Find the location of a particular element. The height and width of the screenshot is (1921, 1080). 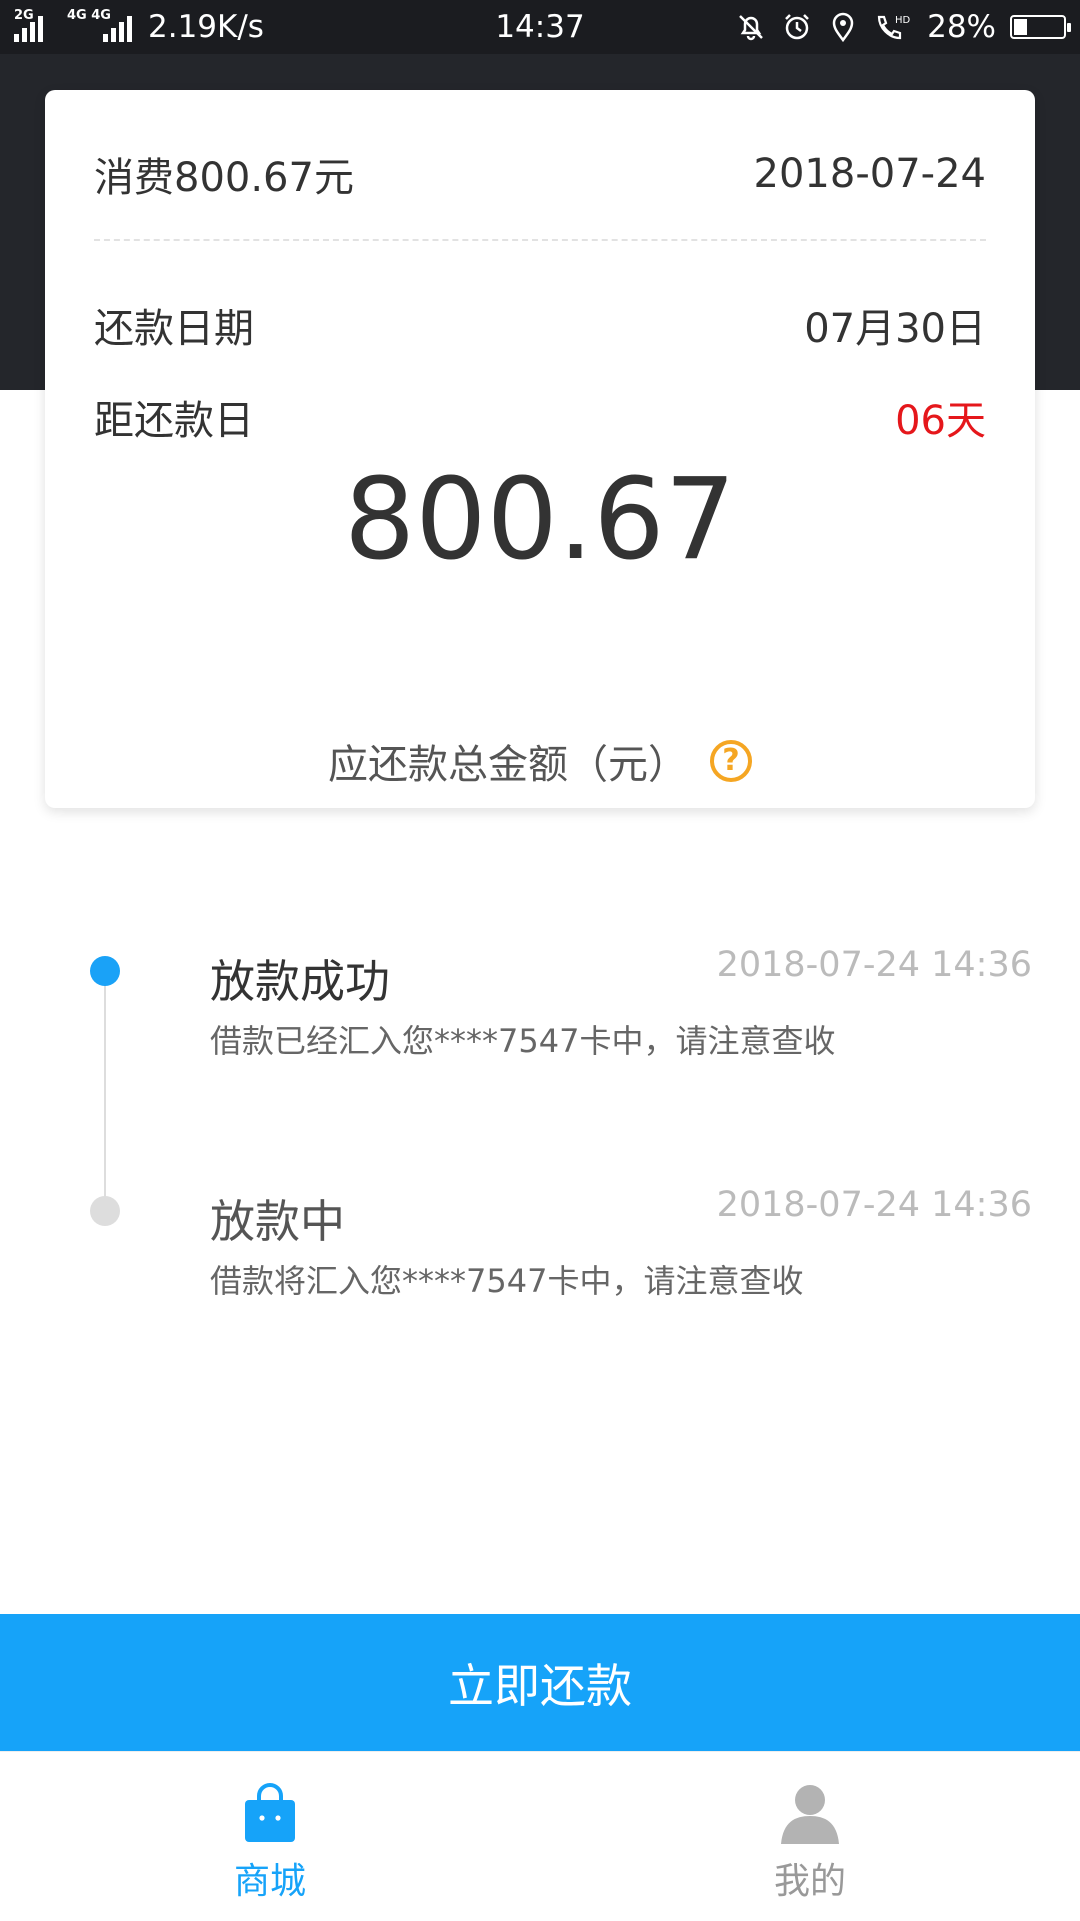

hd-call-icon: HD is located at coordinates (894, 27).